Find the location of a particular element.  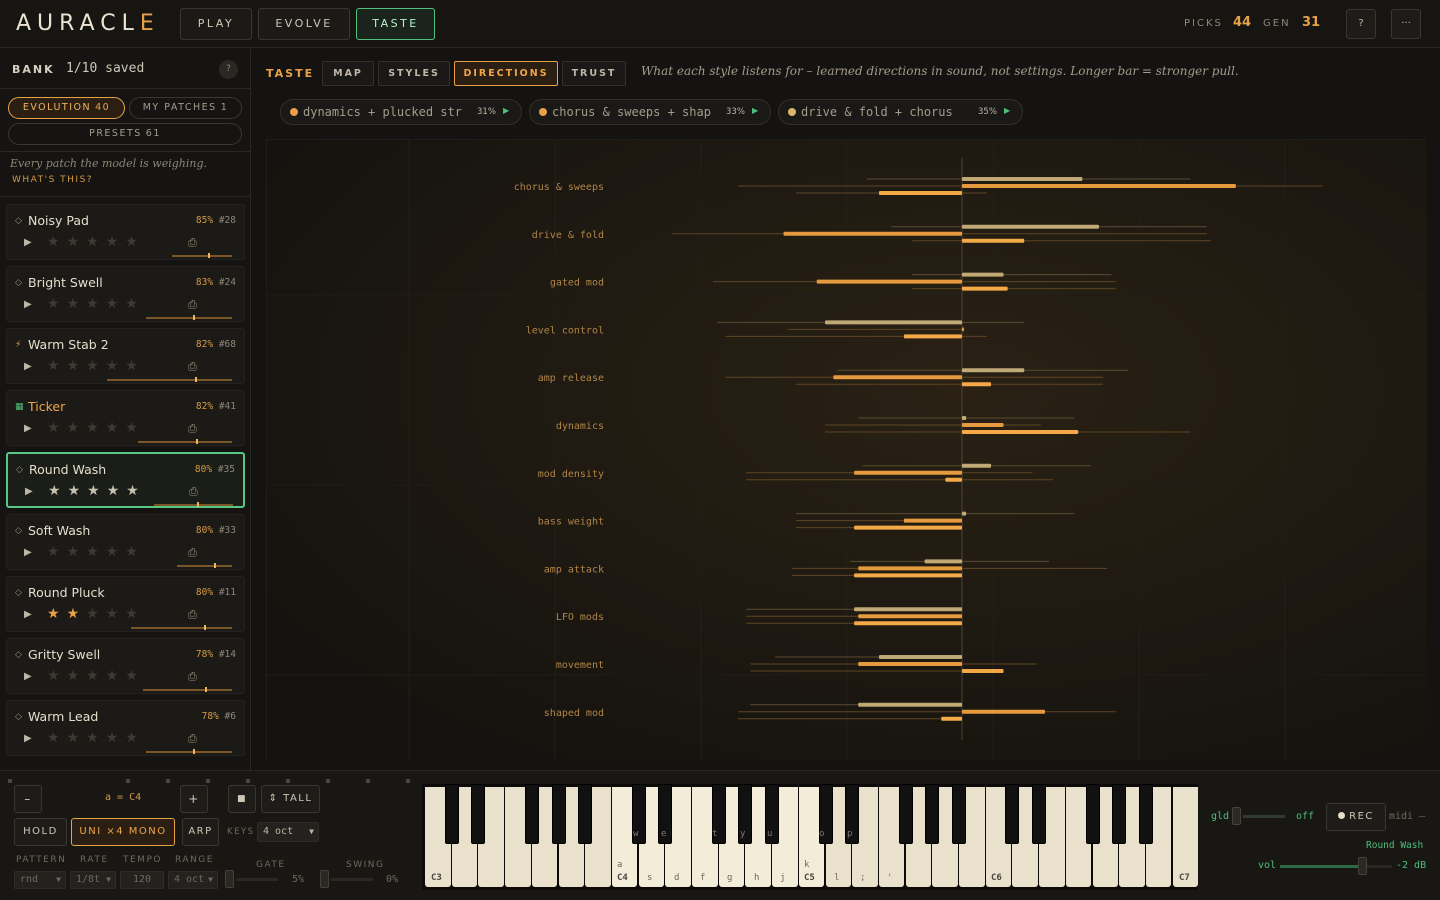

filter-my-patches: MY PATCHES 1 is located at coordinates (185, 108).